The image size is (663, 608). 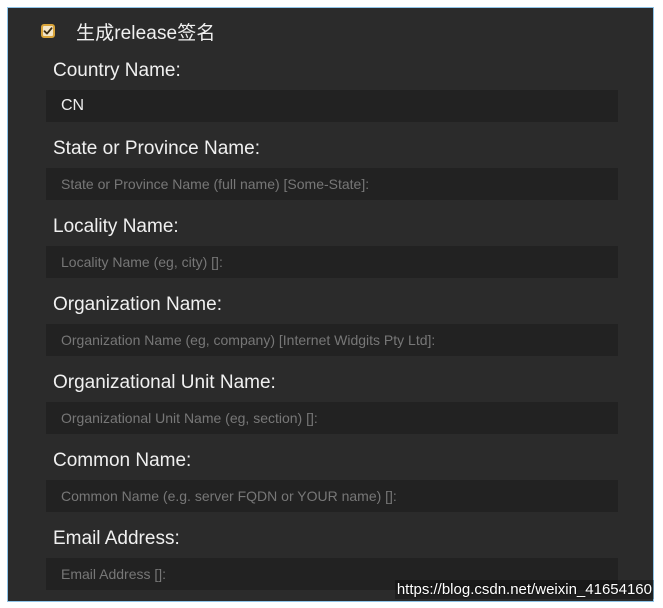 I want to click on organizational-unit-label: Organizational Unit Name:, so click(x=164, y=382).